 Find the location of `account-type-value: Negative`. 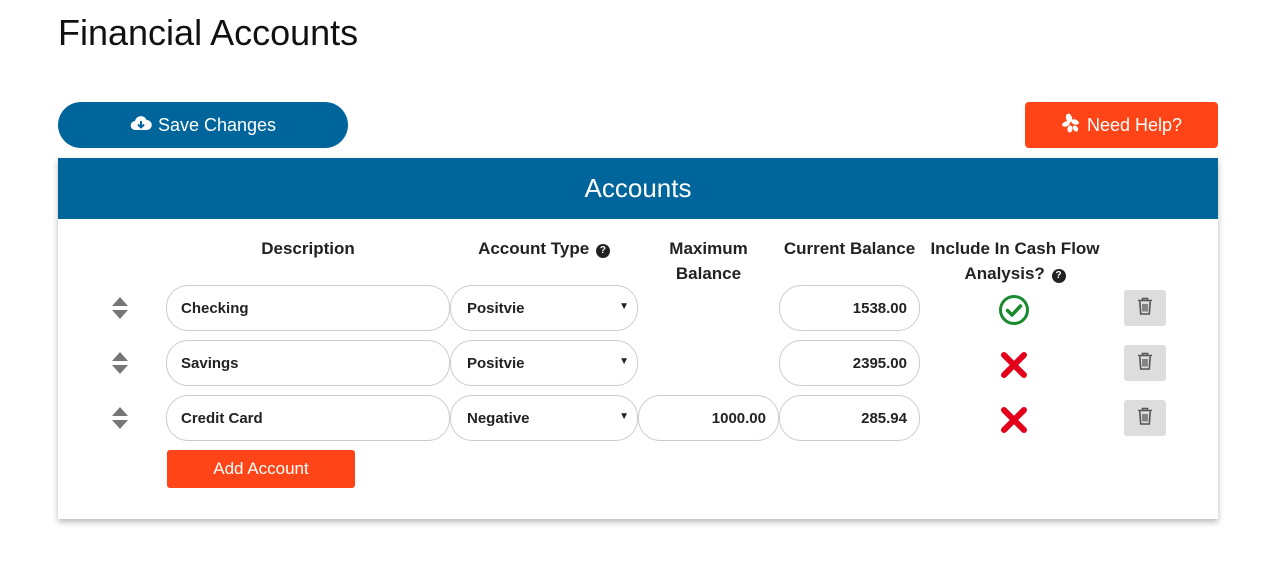

account-type-value: Negative is located at coordinates (498, 418).